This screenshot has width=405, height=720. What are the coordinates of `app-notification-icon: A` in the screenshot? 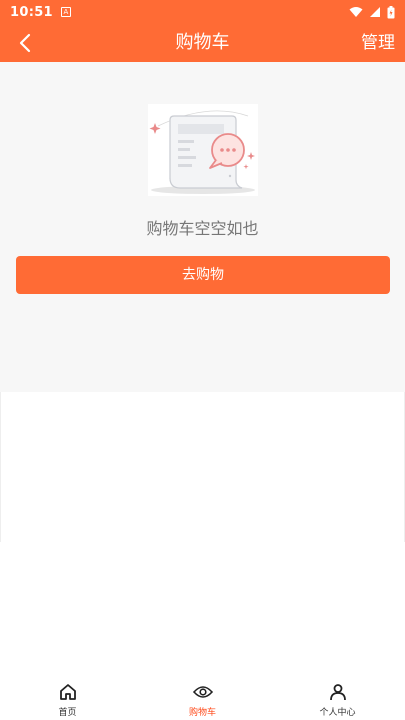 It's located at (65, 12).